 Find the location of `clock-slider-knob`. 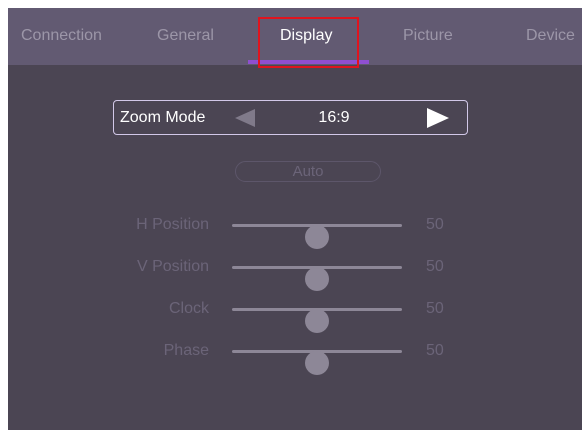

clock-slider-knob is located at coordinates (317, 321).